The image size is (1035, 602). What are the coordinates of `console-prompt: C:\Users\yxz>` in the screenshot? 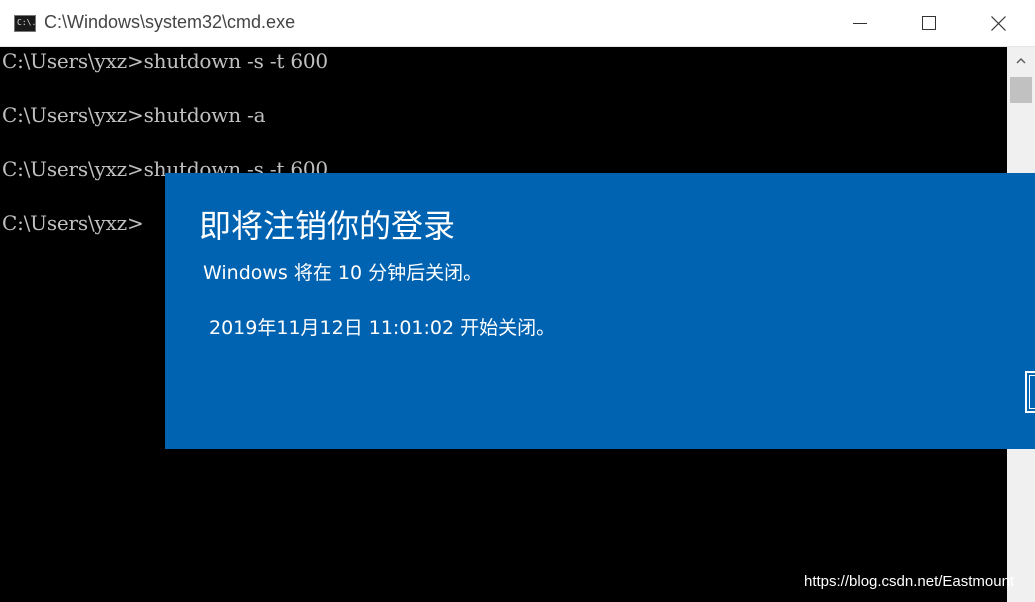 It's located at (73, 223).